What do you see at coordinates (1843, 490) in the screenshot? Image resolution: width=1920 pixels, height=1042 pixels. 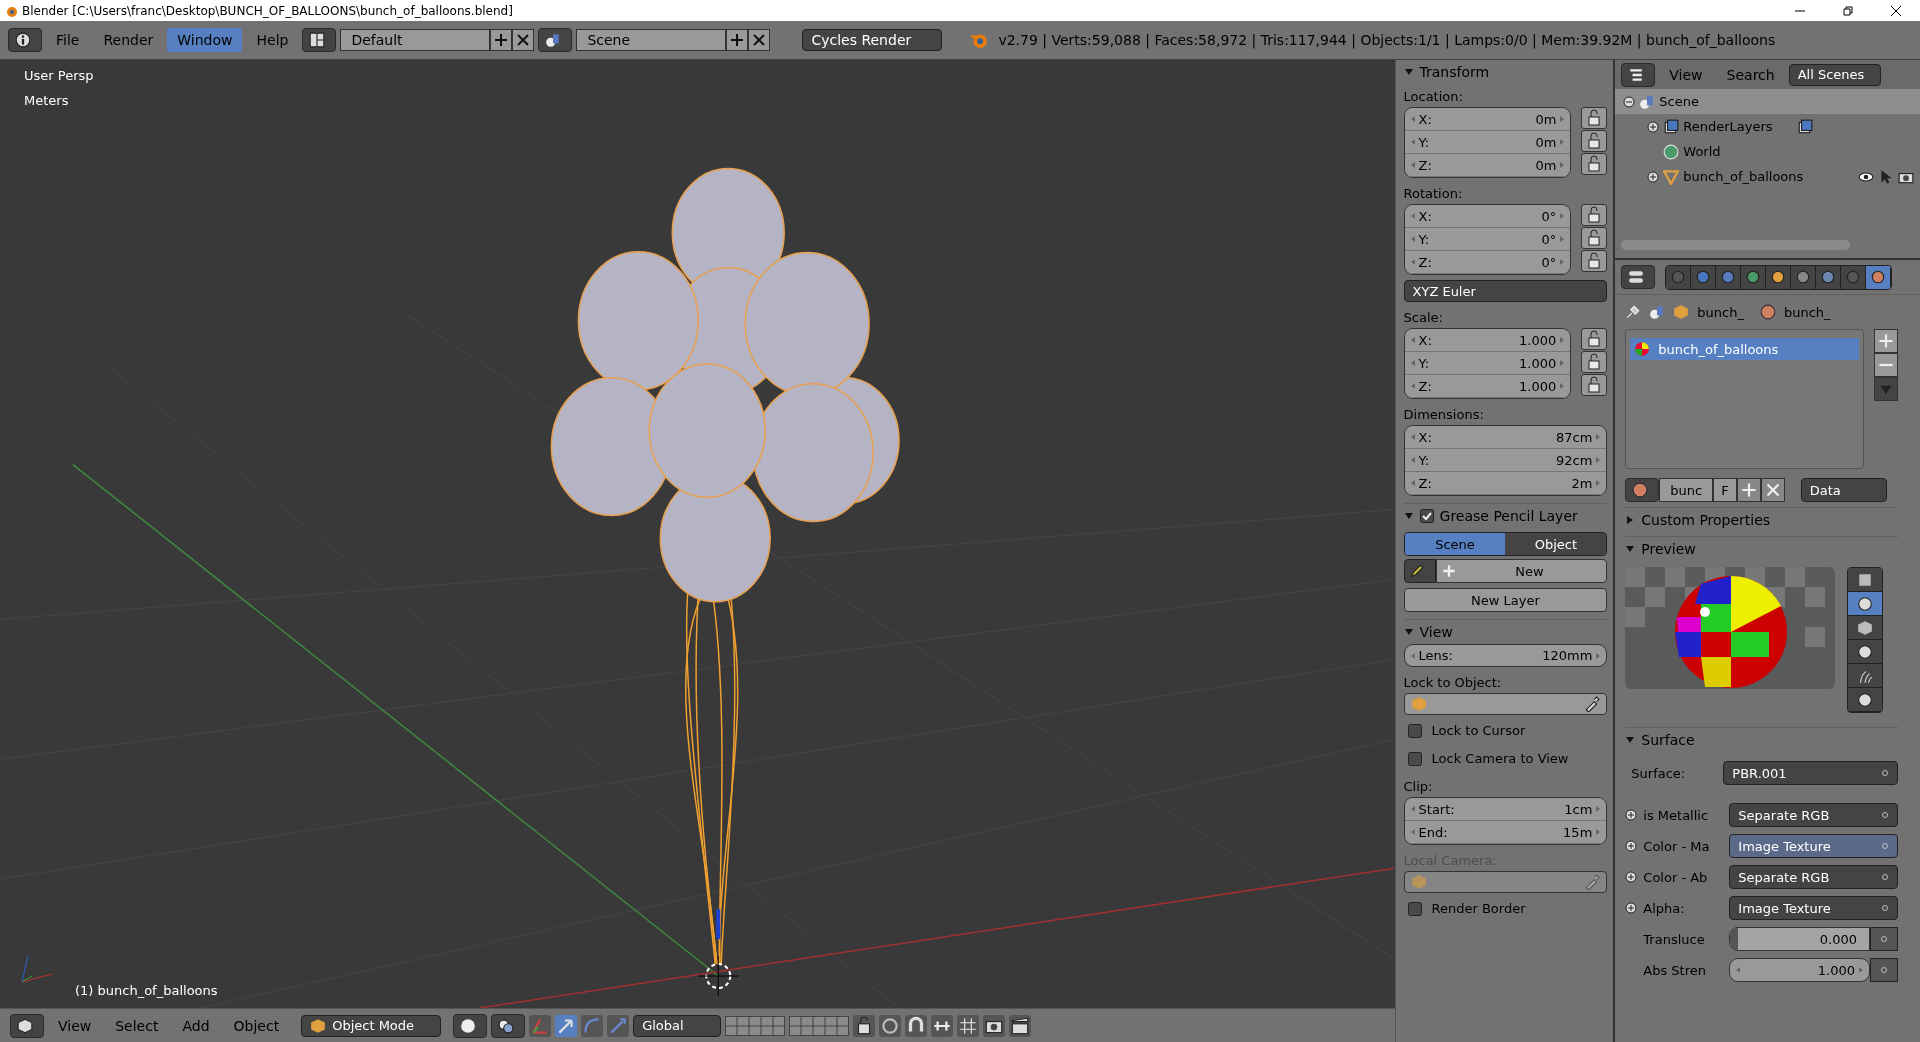 I see `link-dropdown: Data` at bounding box center [1843, 490].